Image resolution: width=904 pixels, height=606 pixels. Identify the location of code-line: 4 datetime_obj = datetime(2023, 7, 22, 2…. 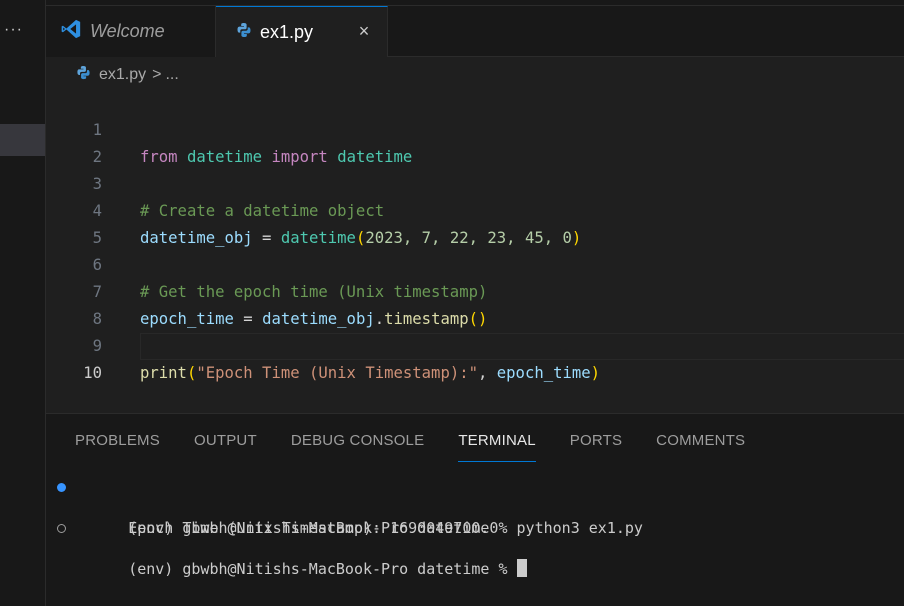
(475, 209).